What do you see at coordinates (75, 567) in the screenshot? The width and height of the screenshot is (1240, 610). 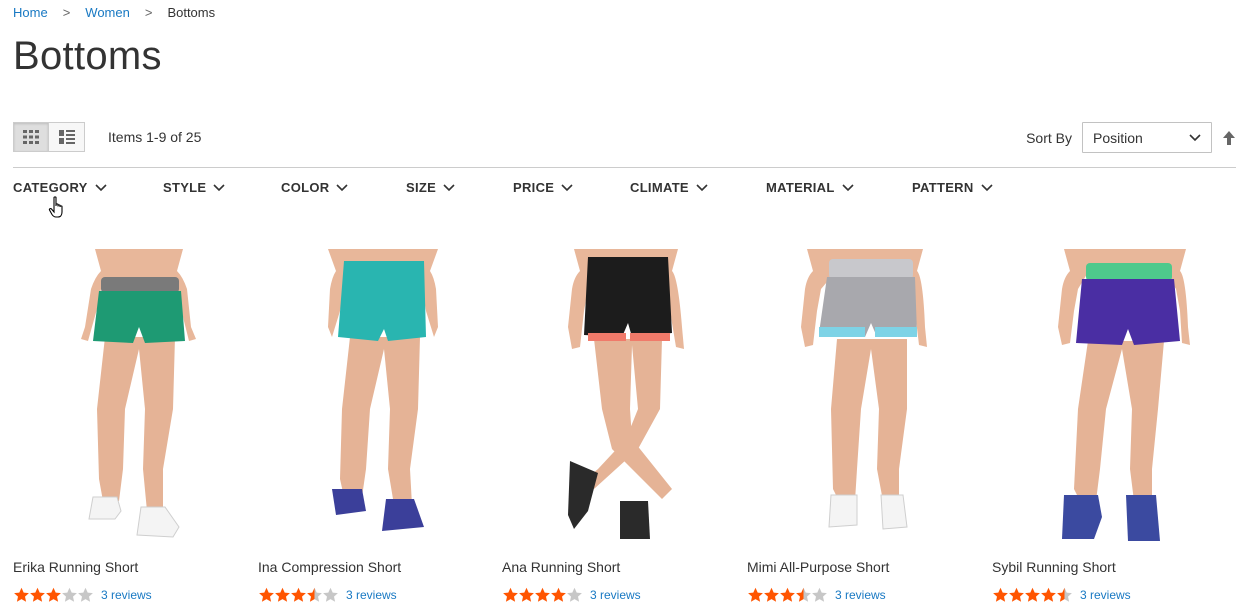 I see `product-name: Erika Running Short` at bounding box center [75, 567].